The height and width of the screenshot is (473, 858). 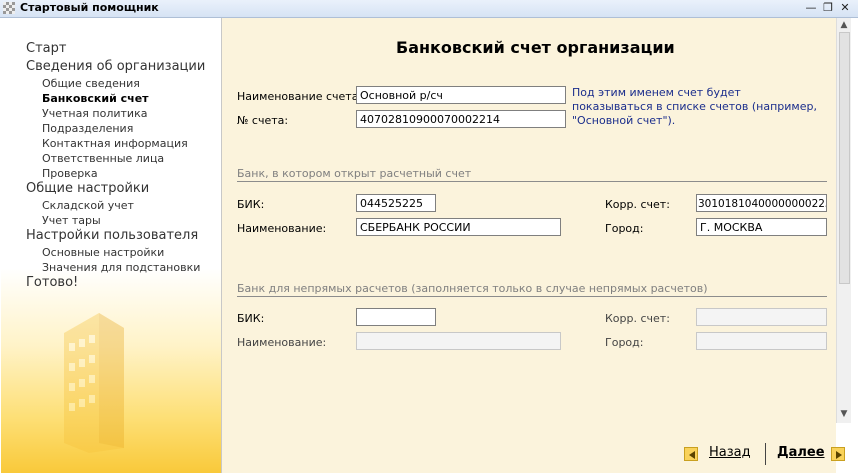 What do you see at coordinates (637, 318) in the screenshot?
I see `indirect-corr-label: Корр. счет:` at bounding box center [637, 318].